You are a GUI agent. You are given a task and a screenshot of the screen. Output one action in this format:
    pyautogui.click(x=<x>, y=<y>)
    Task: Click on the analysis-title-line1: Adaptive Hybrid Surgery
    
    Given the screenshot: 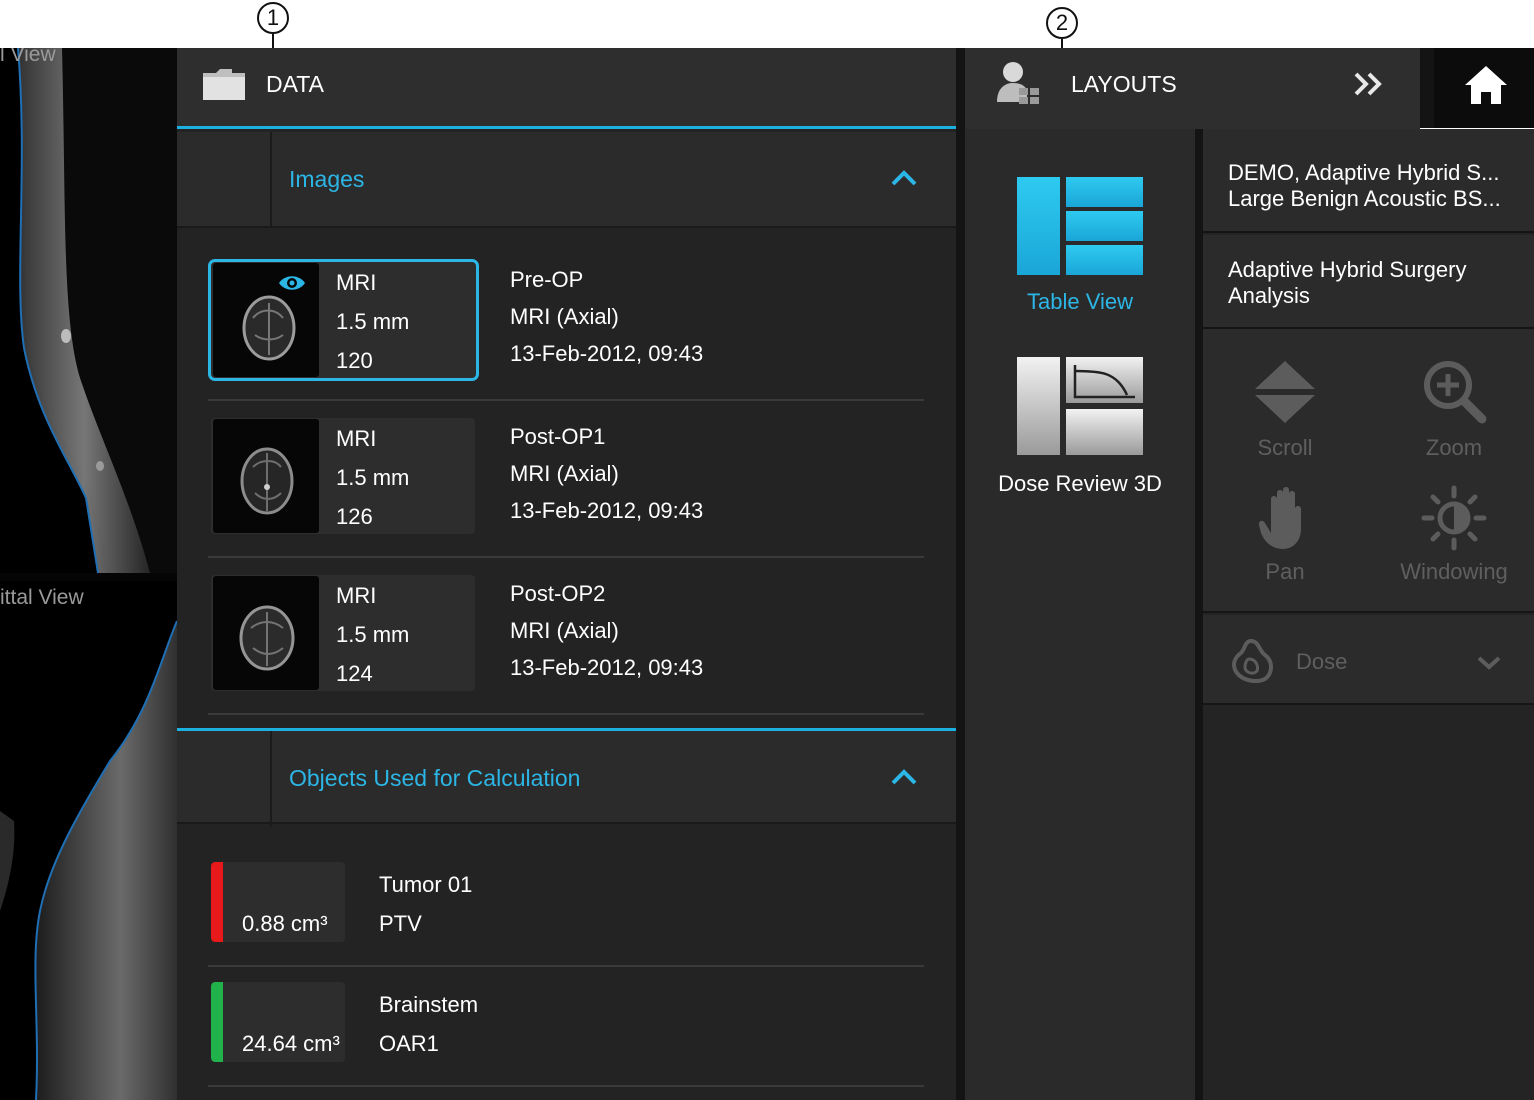 What is the action you would take?
    pyautogui.click(x=1347, y=269)
    